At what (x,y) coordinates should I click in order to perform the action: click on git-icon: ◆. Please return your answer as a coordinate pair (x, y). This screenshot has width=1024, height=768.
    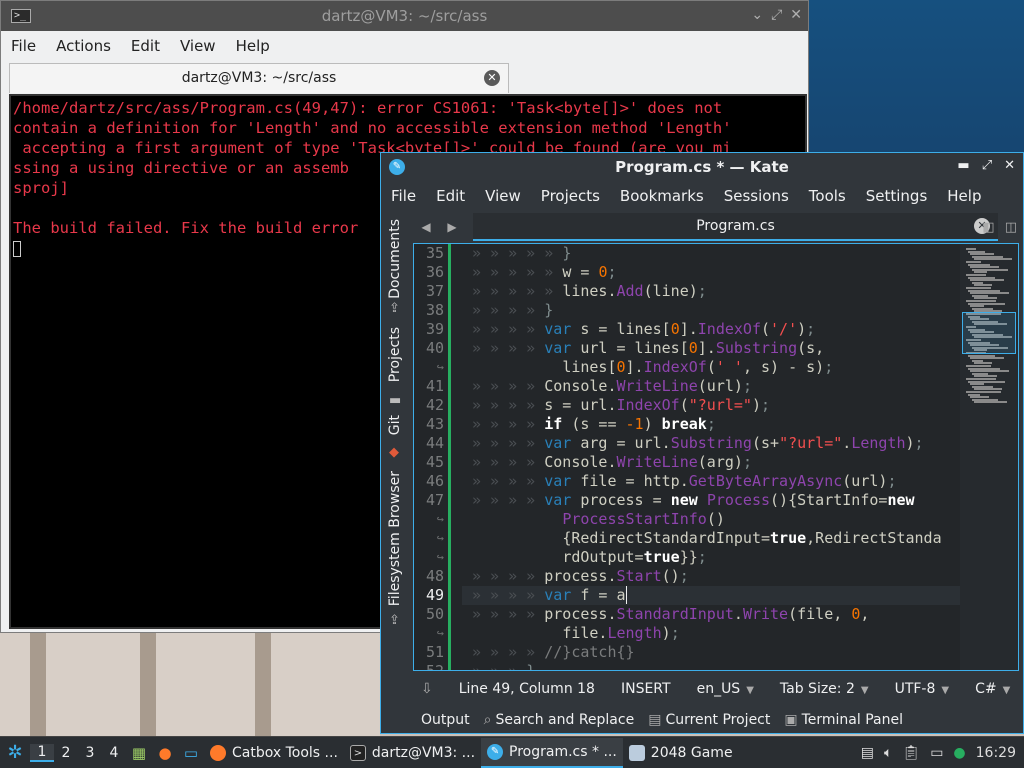
    Looking at the image, I should click on (394, 452).